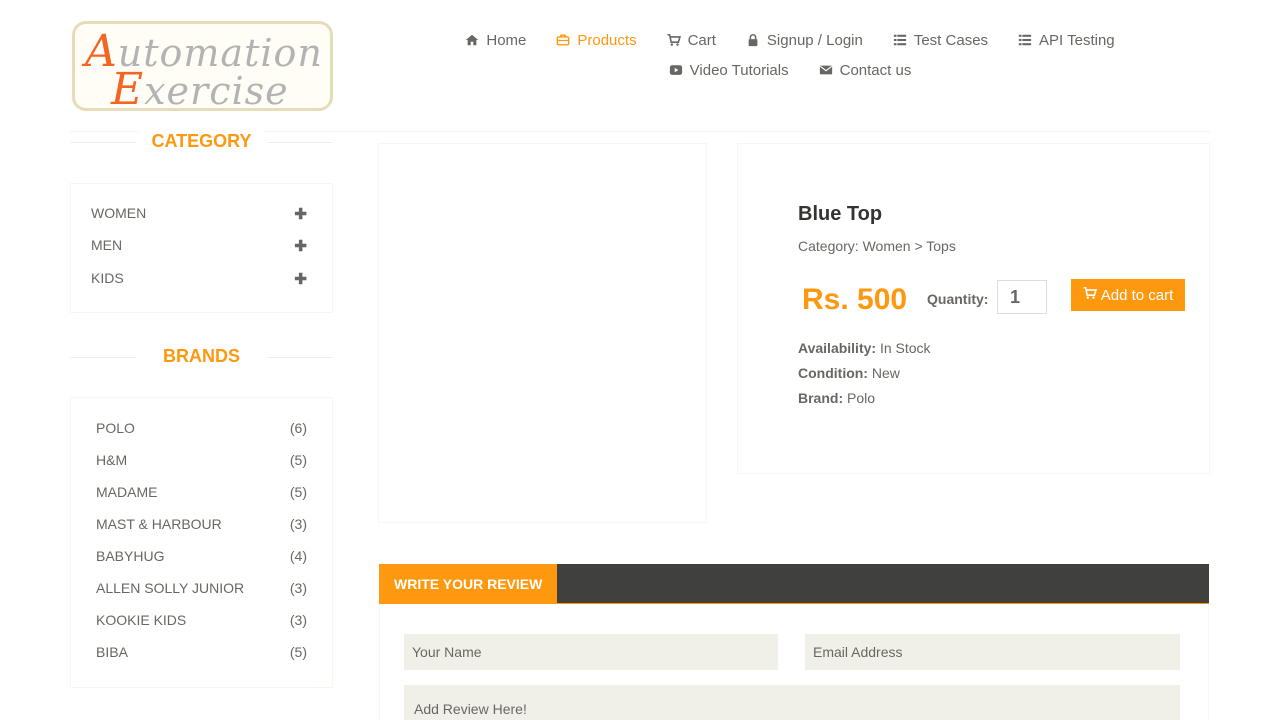  What do you see at coordinates (542, 333) in the screenshot?
I see `product-image` at bounding box center [542, 333].